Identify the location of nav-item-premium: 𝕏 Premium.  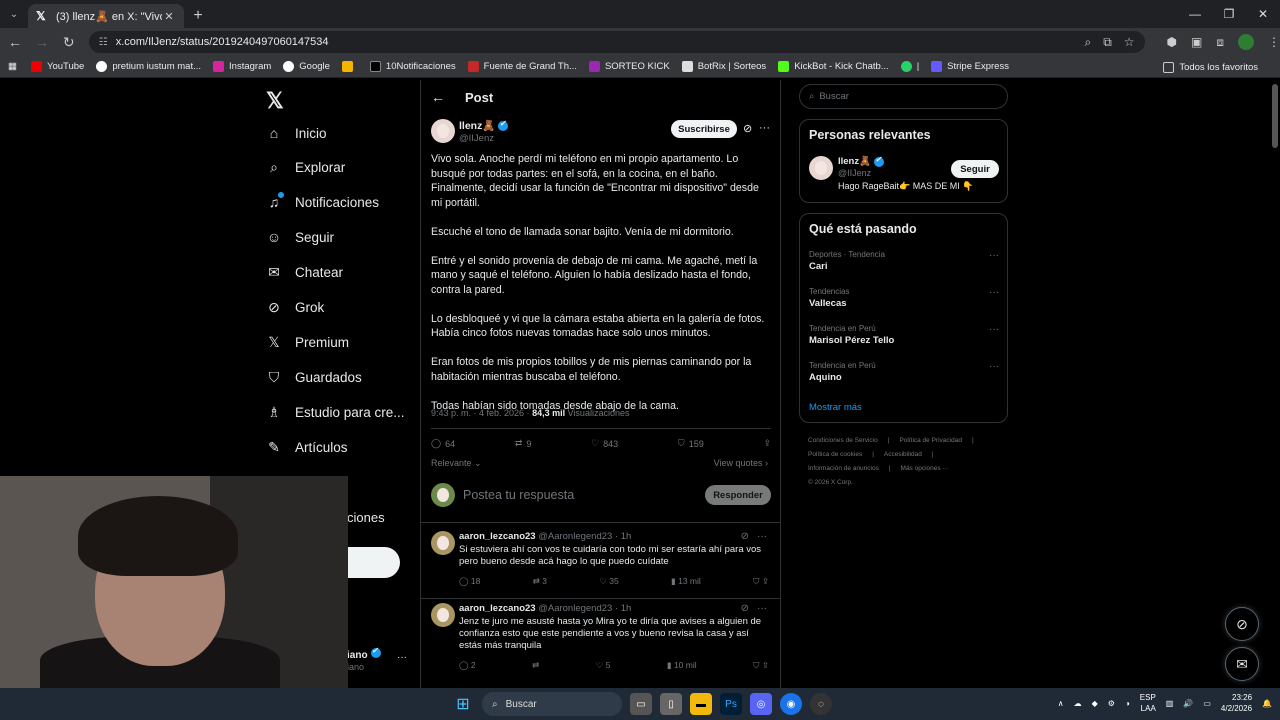
(307, 342).